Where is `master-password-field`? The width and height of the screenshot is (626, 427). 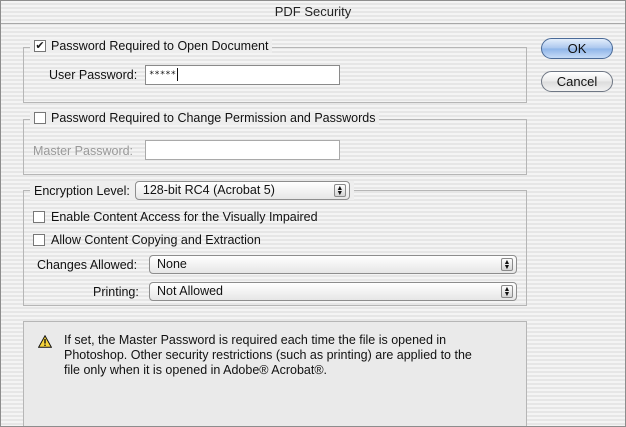
master-password-field is located at coordinates (242, 150).